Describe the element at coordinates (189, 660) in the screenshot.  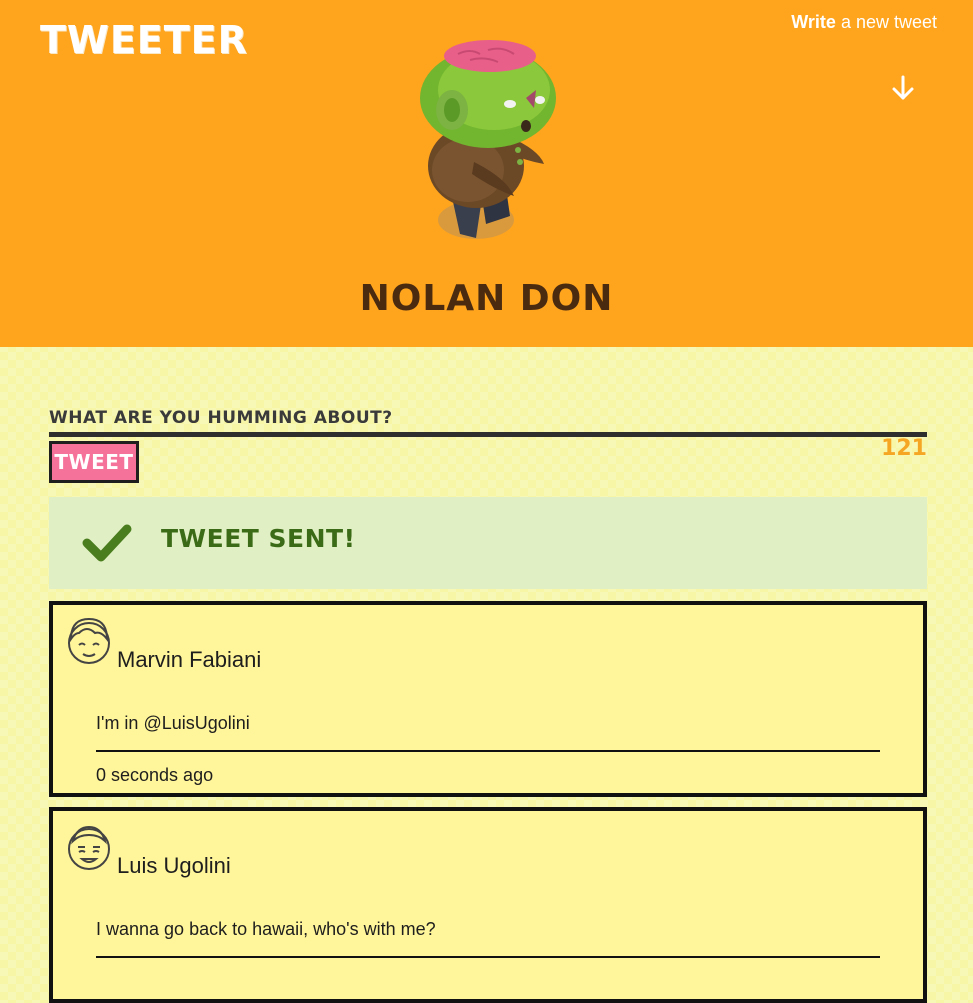
I see `tweet-author: Marvin Fabiani` at that location.